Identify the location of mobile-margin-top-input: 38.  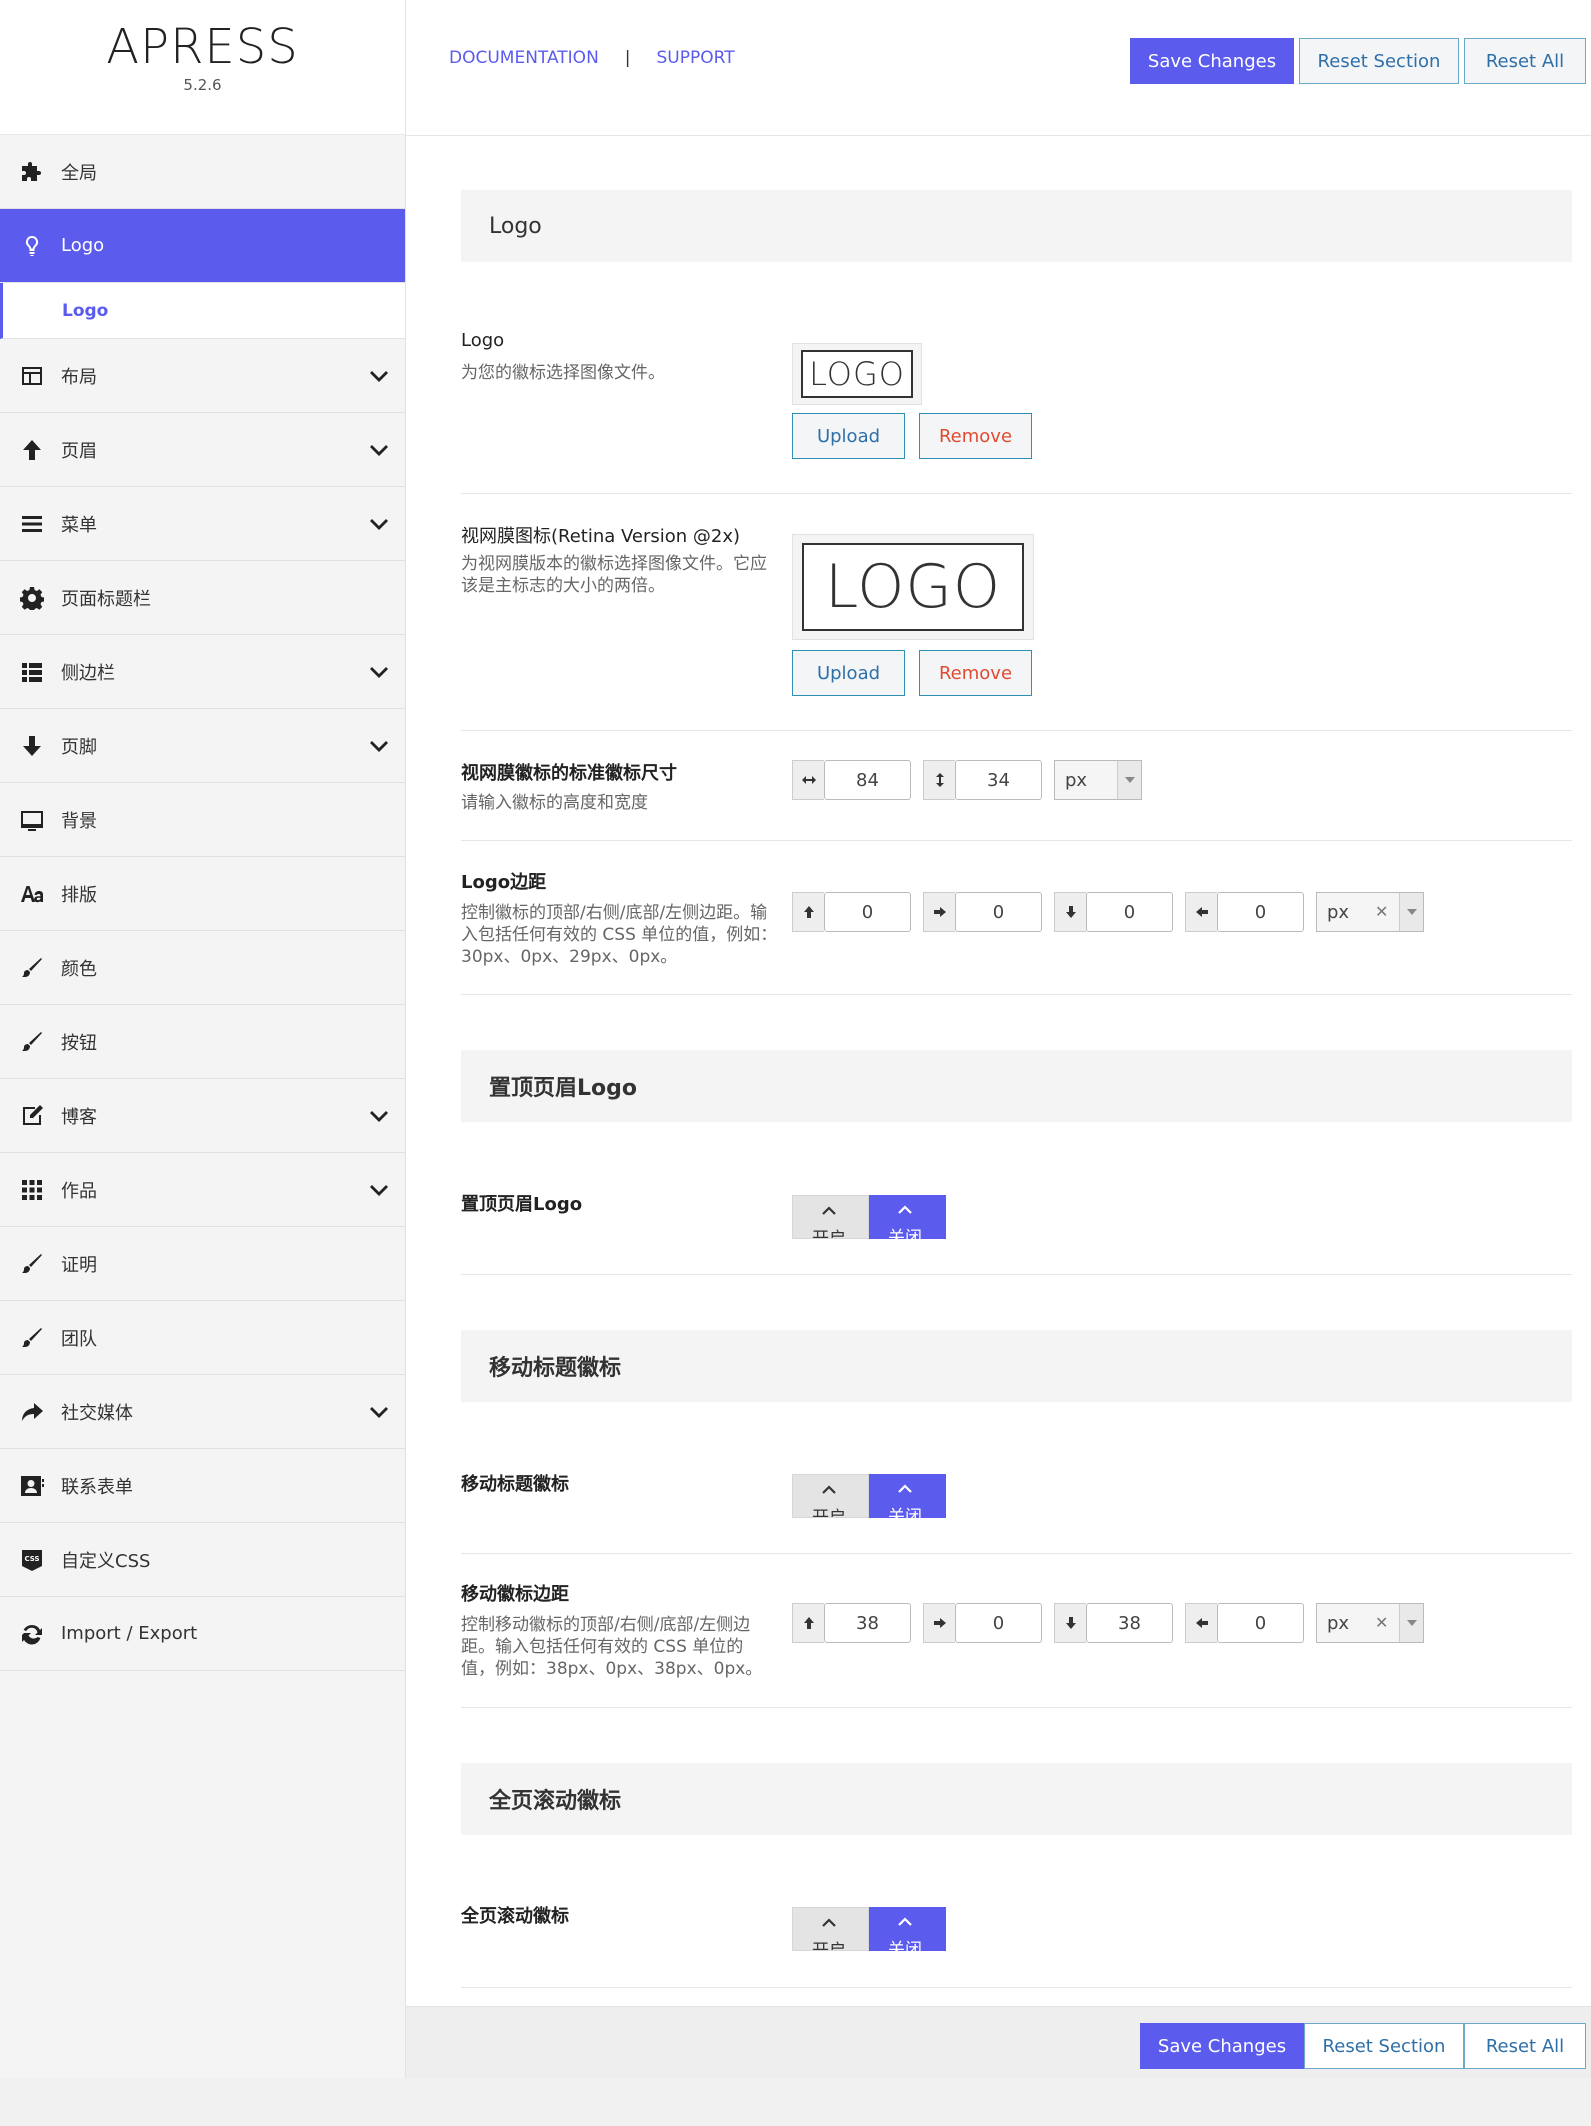
(867, 1623).